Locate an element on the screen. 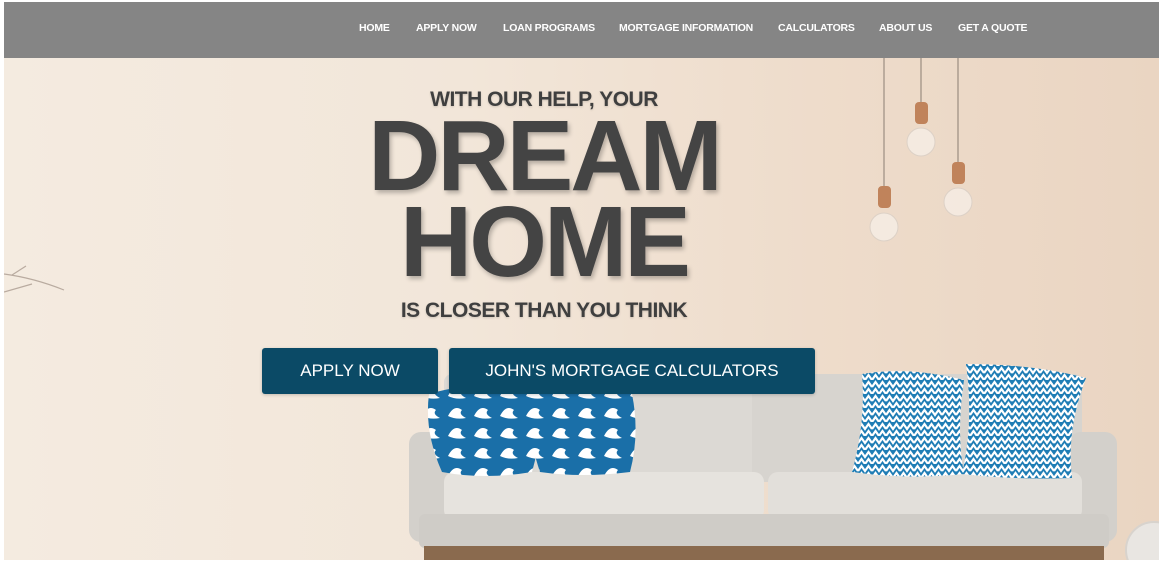 This screenshot has width=1163, height=562. hero-subtitle-bottom: IS CLOSER THAN YOU THINK is located at coordinates (544, 310).